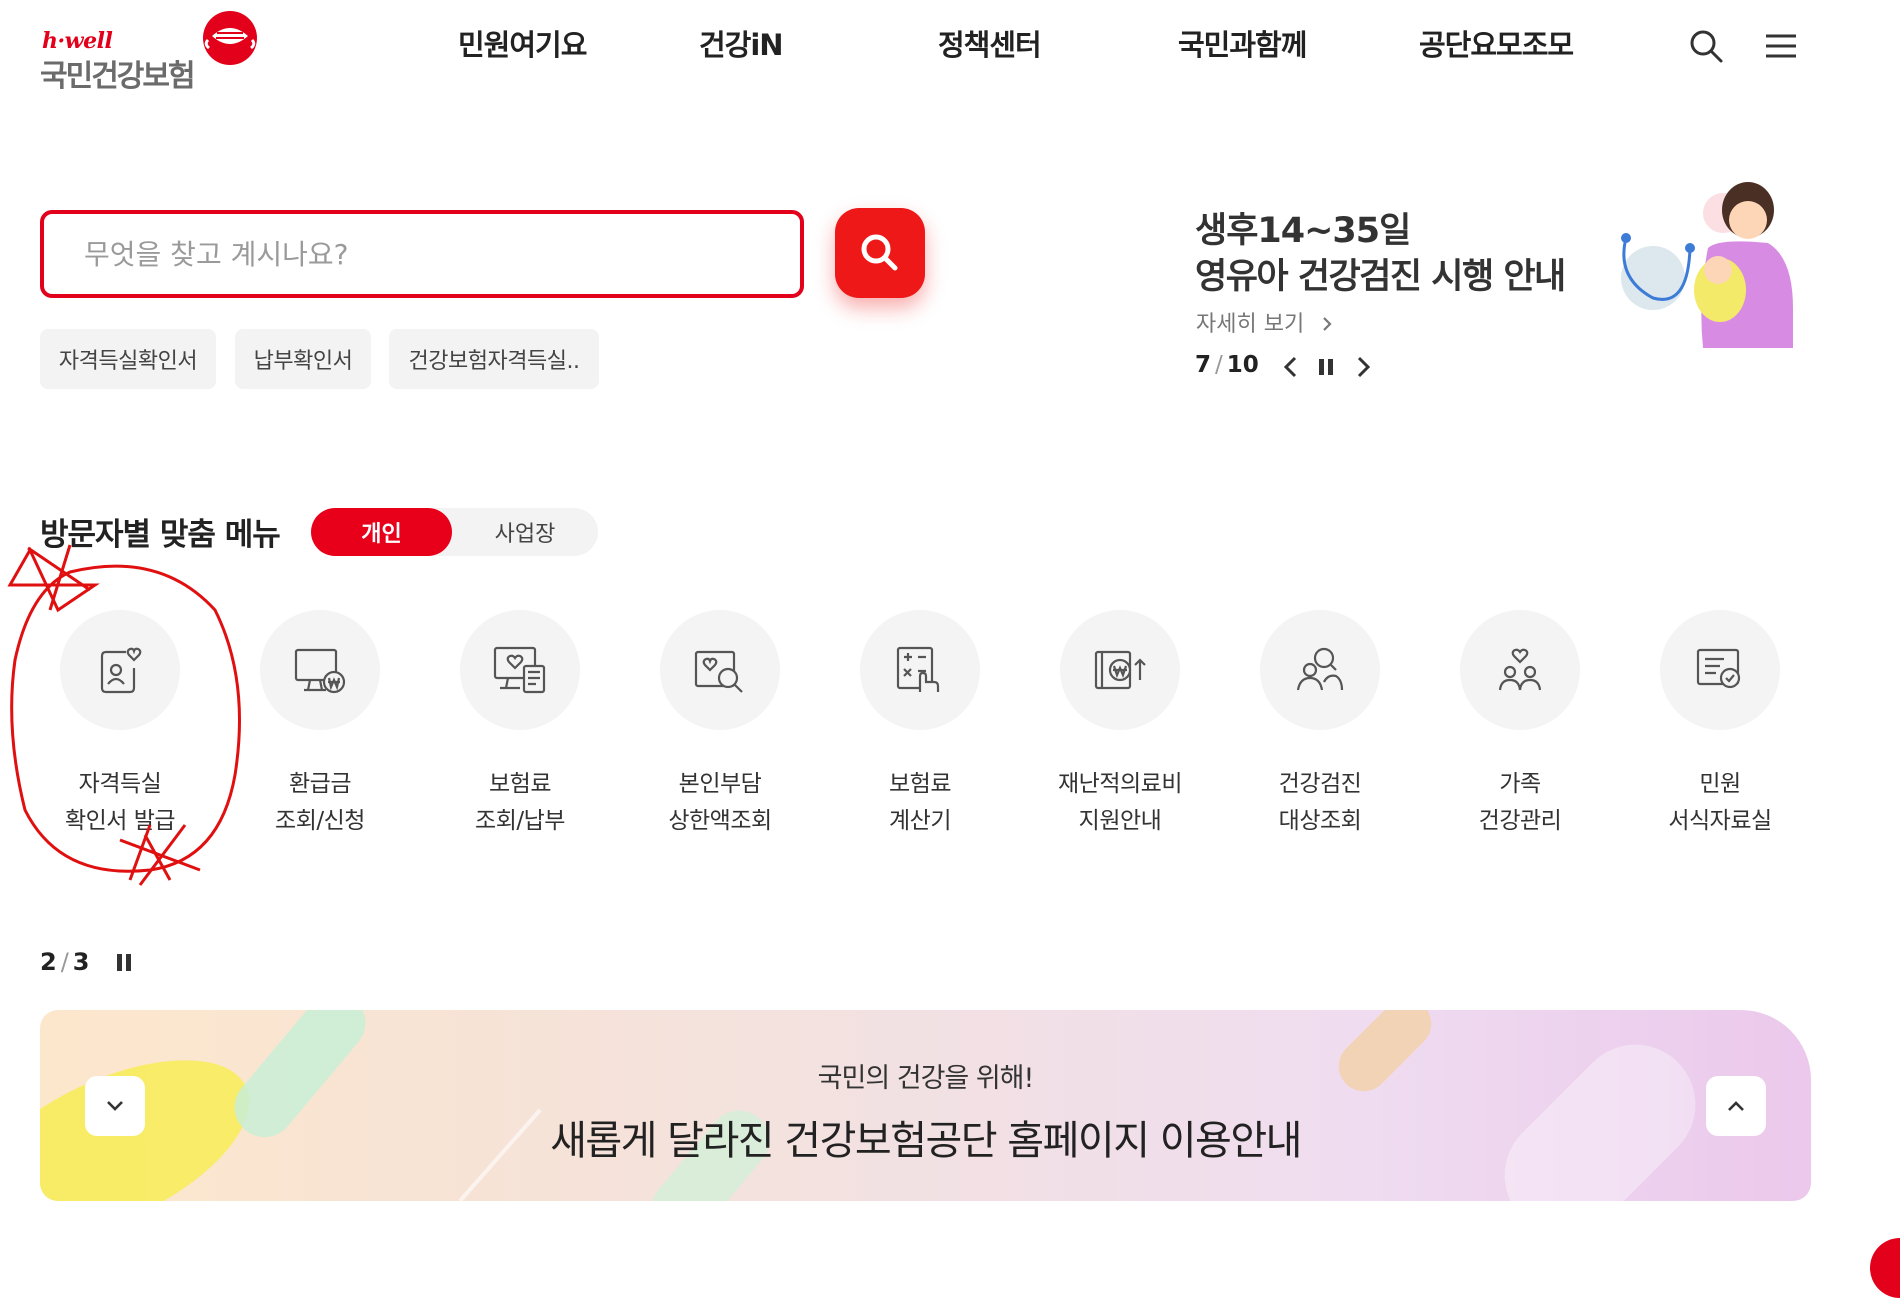 The height and width of the screenshot is (1298, 1900). I want to click on menu-forms-library: 민원 서식자료실, so click(1720, 725).